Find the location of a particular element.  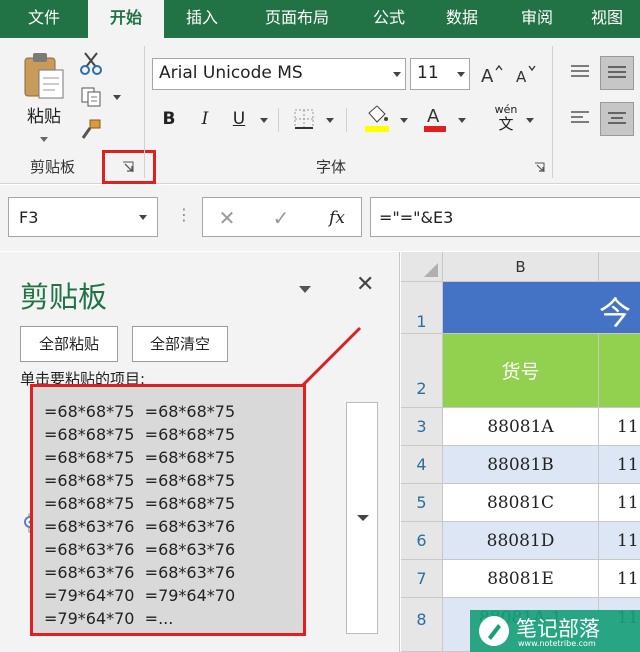

close-icon: ✕ is located at coordinates (365, 284).